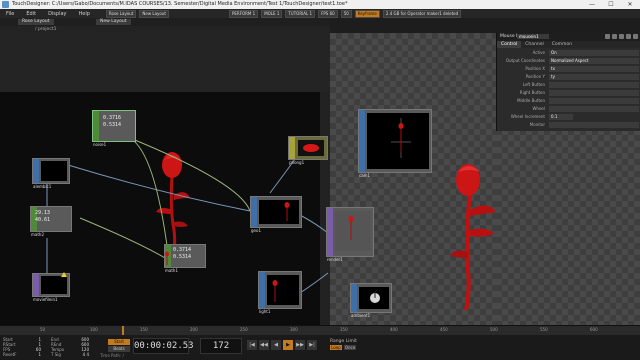 The height and width of the screenshot is (360, 640). Describe the element at coordinates (80, 354) in the screenshot. I see `perf-value: 4 4` at that location.